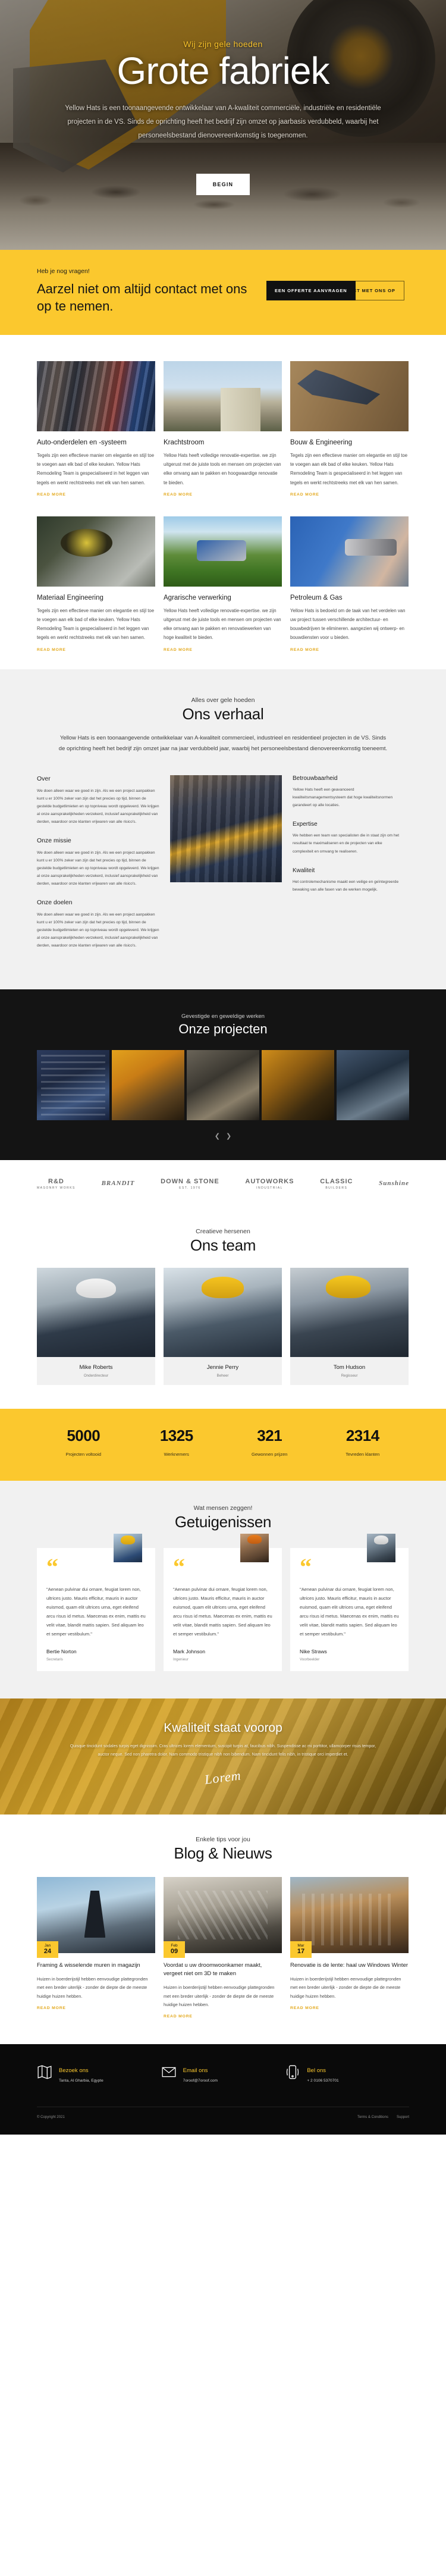 The image size is (446, 2576). What do you see at coordinates (336, 1188) in the screenshot?
I see `brand-secondary: BUILDERS` at bounding box center [336, 1188].